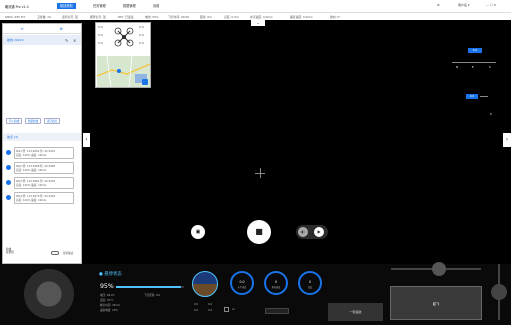 This screenshot has width=511, height=325. What do you see at coordinates (439, 269) in the screenshot?
I see `gimbal-slider-knob` at bounding box center [439, 269].